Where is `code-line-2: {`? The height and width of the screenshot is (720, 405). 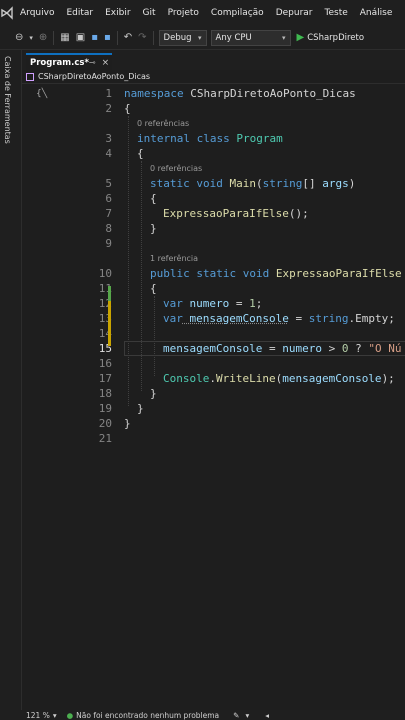 code-line-2: { is located at coordinates (264, 108).